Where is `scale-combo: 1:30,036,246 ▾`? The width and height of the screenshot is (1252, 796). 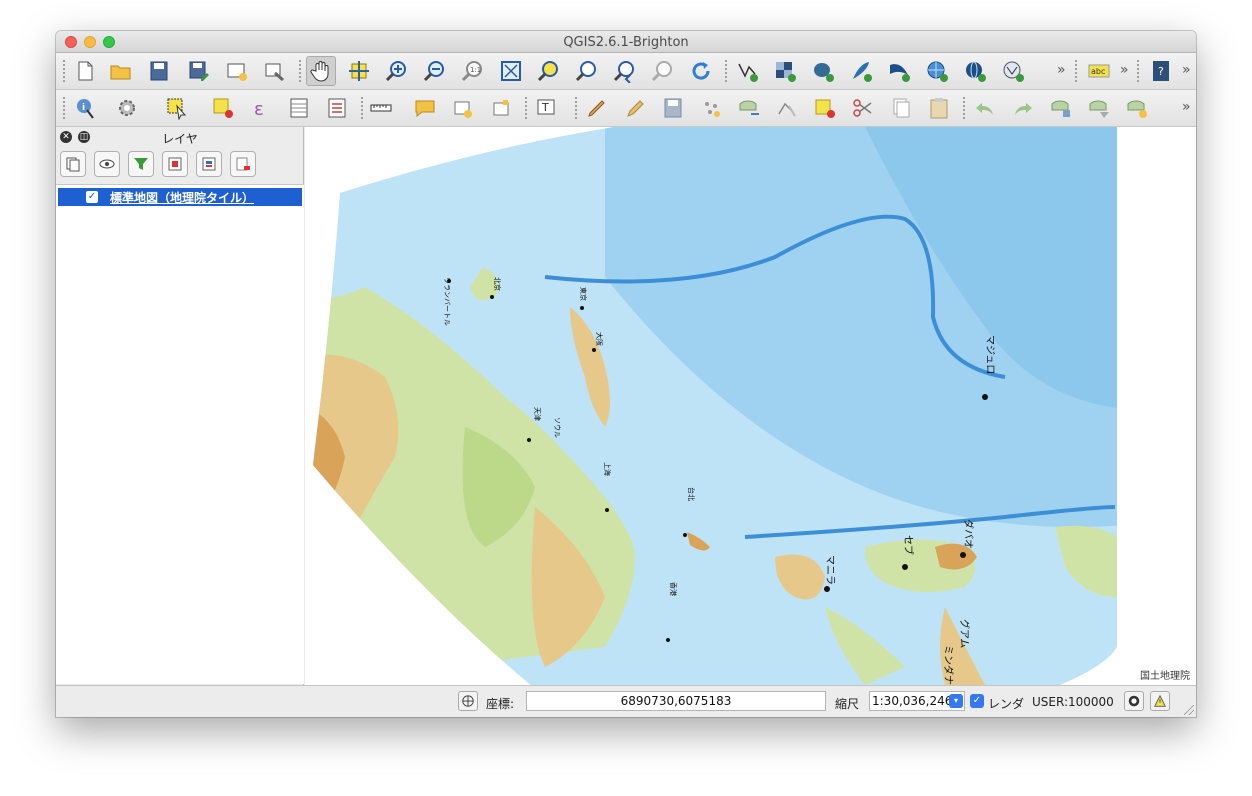 scale-combo: 1:30,036,246 ▾ is located at coordinates (917, 701).